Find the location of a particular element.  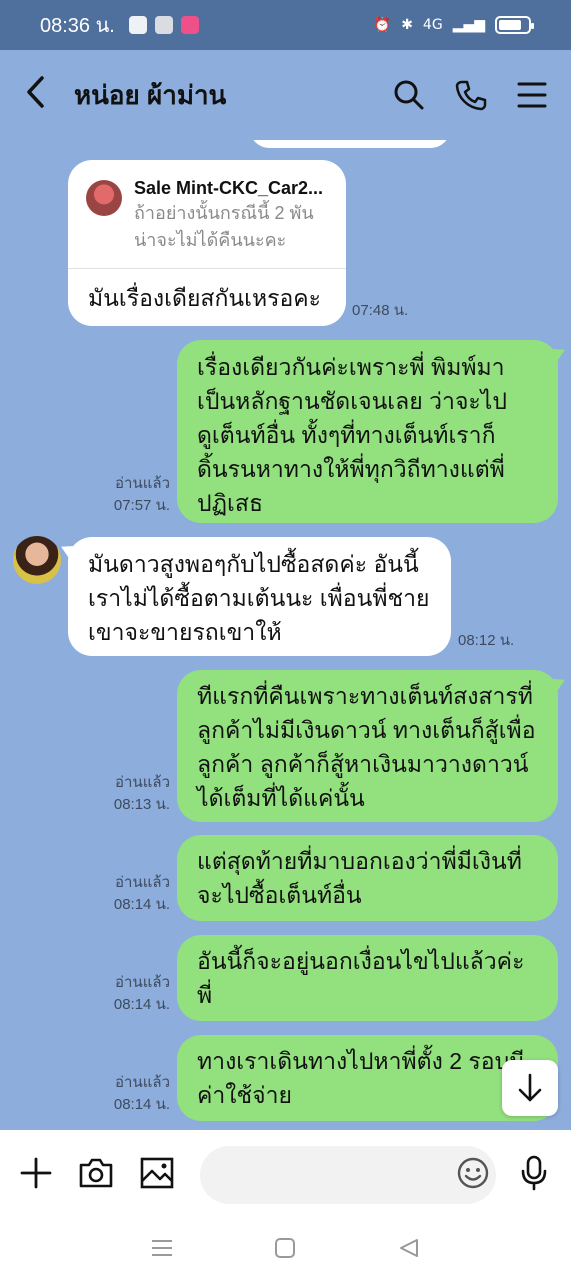

message-line: เขาจะขายรถเขาให้ is located at coordinates (185, 632).